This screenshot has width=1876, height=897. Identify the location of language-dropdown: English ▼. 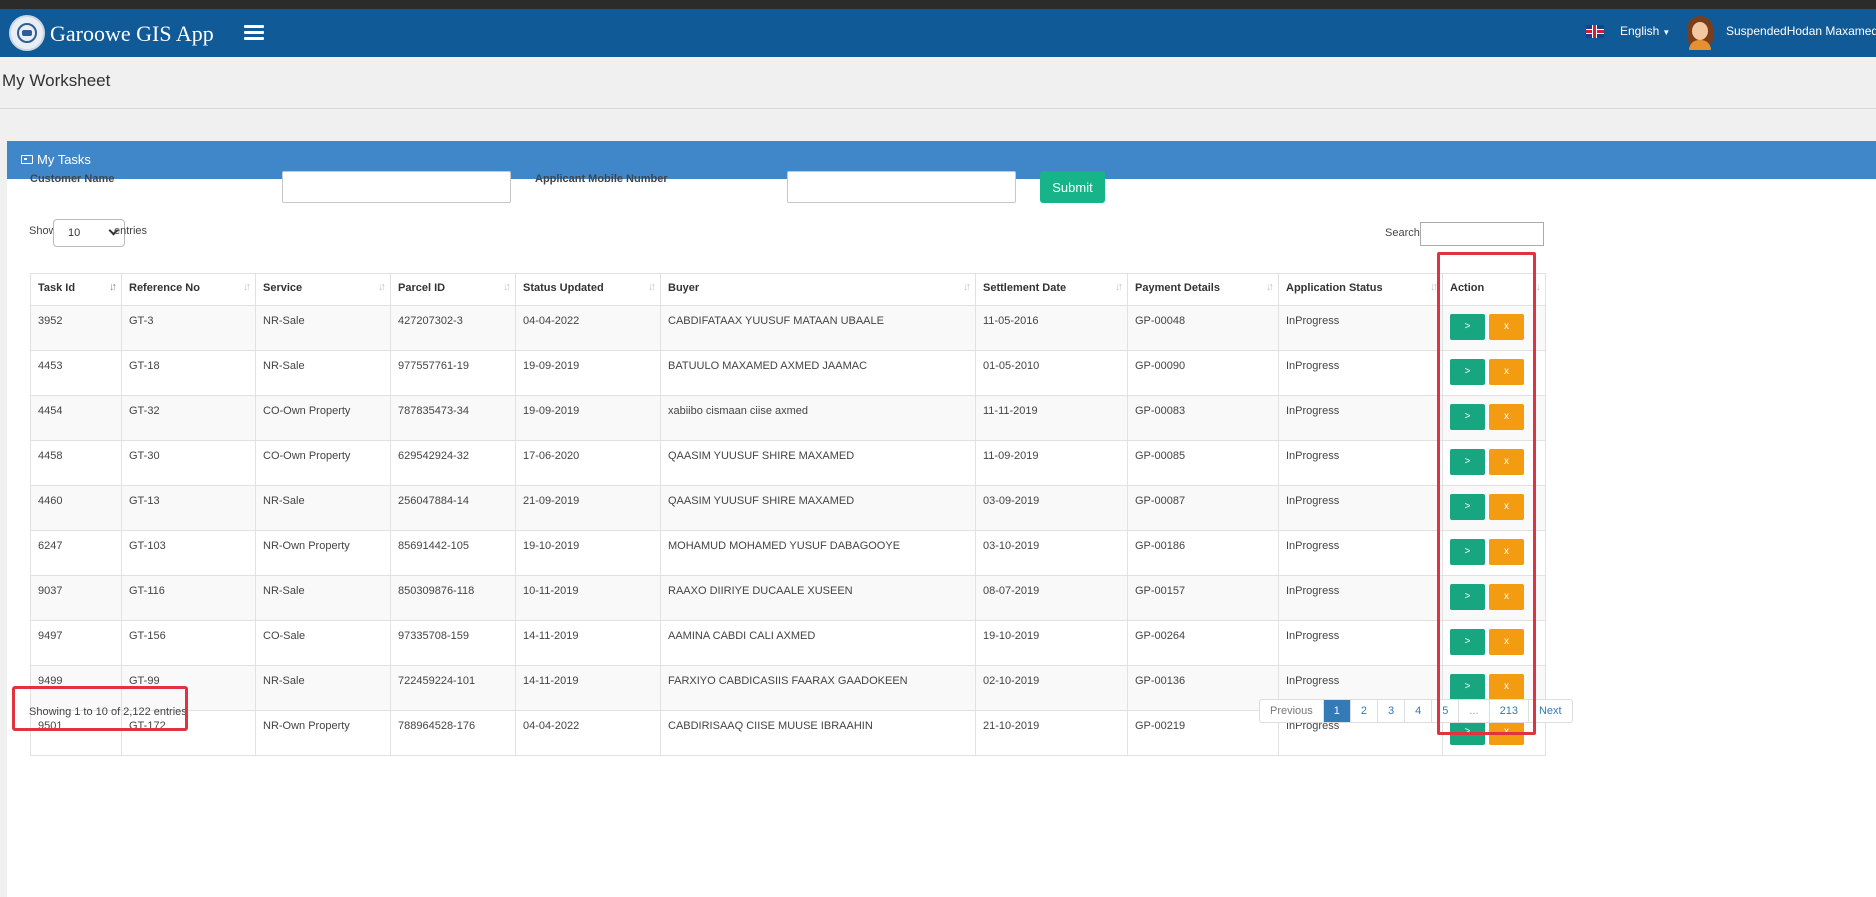
(1645, 31).